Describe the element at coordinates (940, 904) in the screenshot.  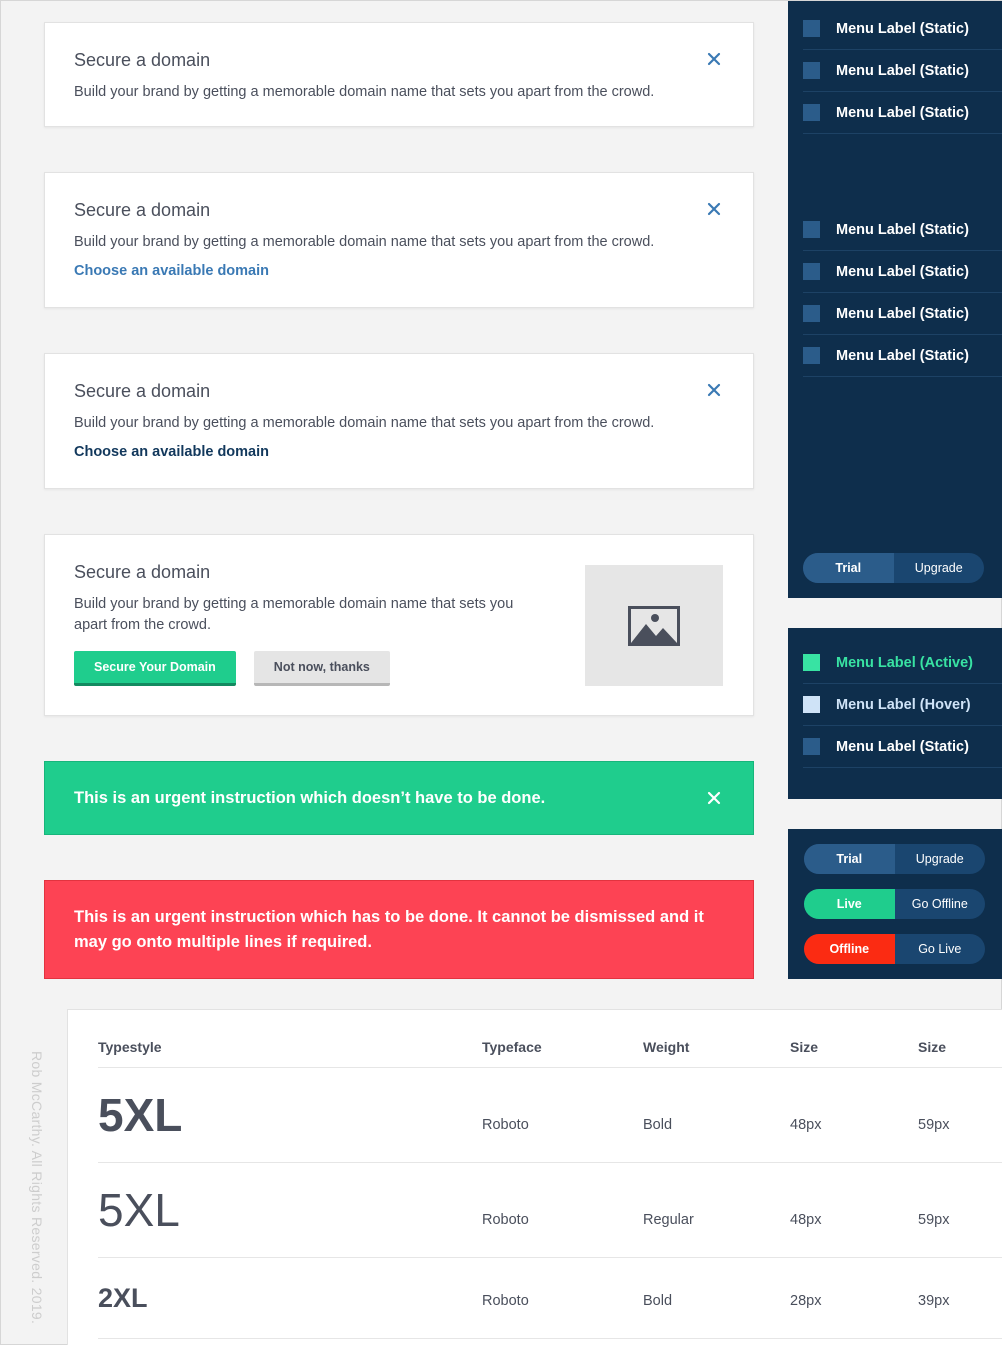
I see `go-offline-button: Go Offline` at that location.